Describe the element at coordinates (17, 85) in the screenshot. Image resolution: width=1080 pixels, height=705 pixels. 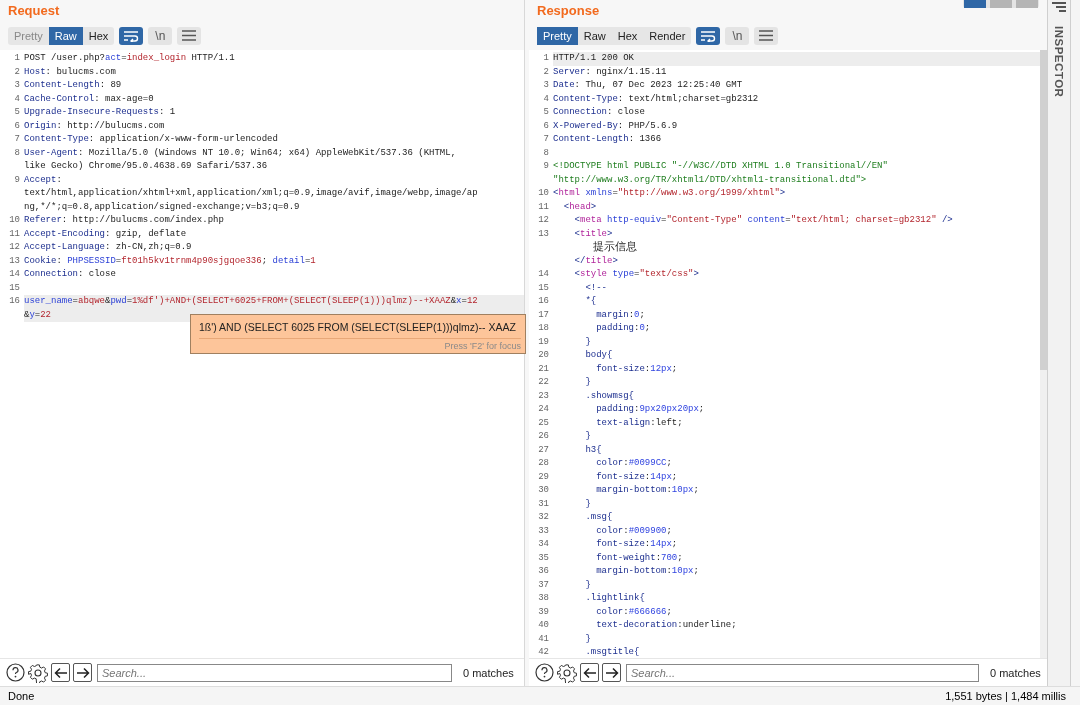
I see `line-number: 3` at that location.